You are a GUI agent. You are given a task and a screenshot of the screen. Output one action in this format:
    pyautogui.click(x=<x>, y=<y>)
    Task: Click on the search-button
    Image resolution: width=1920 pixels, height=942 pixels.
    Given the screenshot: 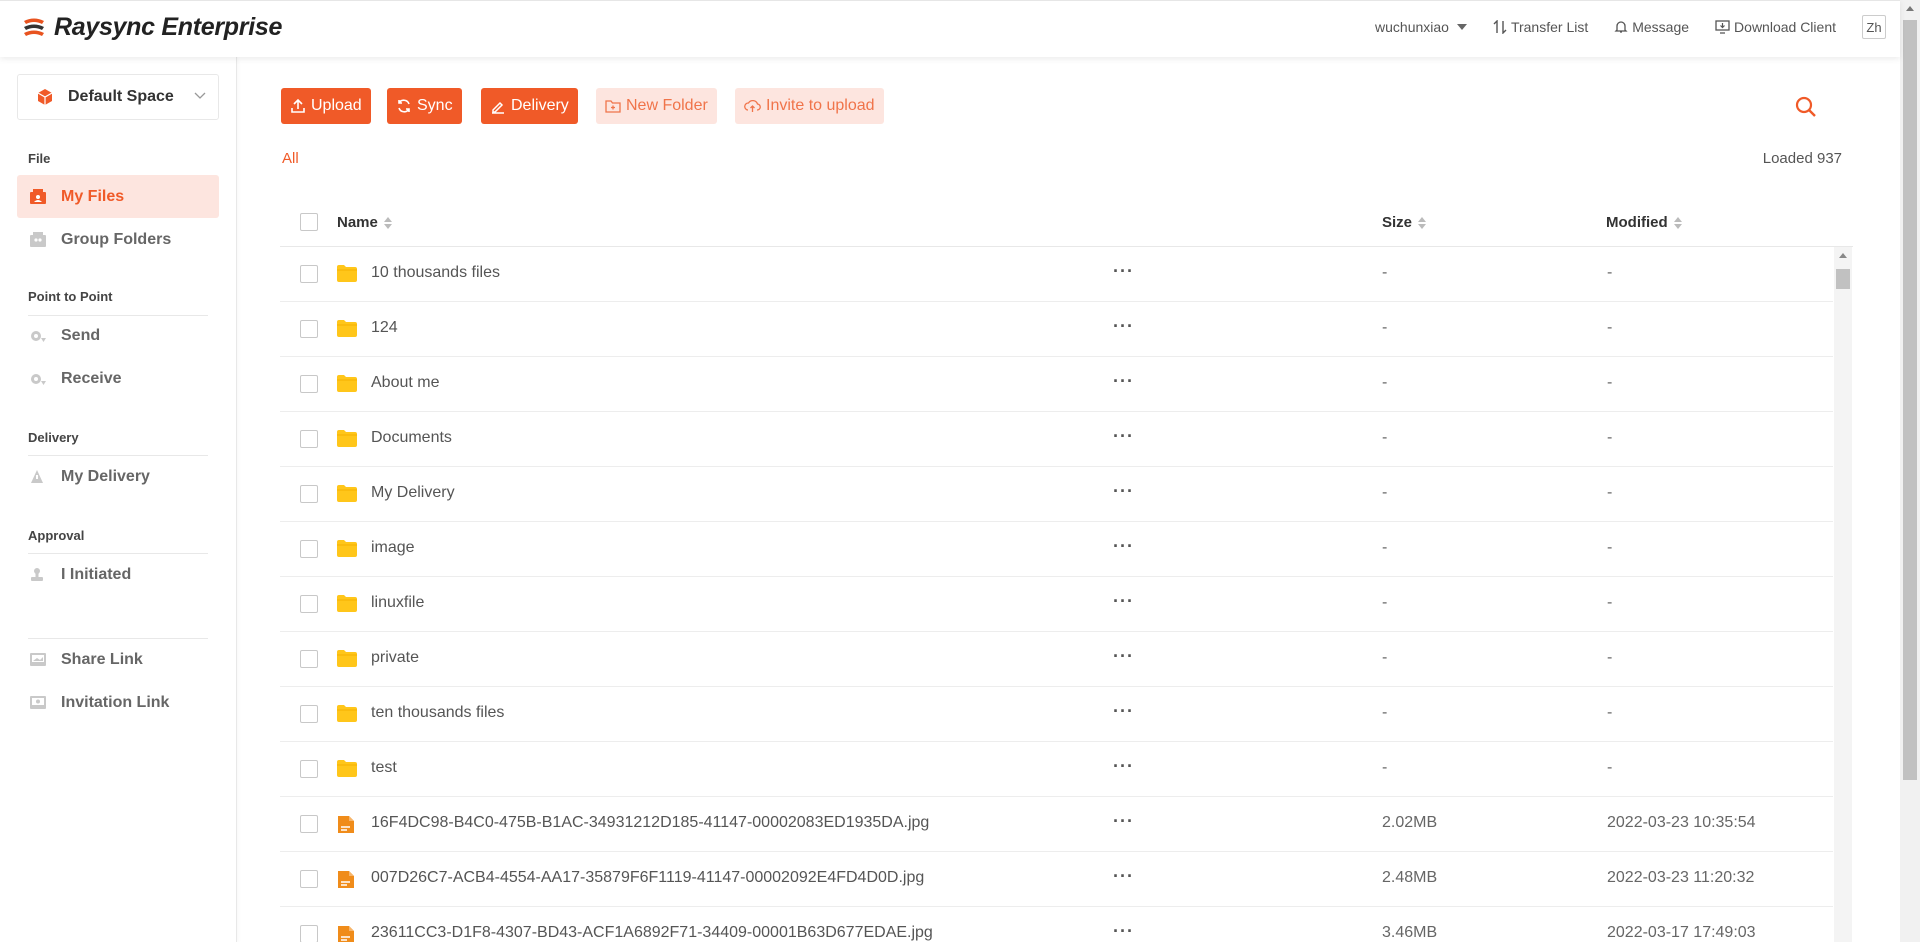 What is the action you would take?
    pyautogui.click(x=1806, y=109)
    